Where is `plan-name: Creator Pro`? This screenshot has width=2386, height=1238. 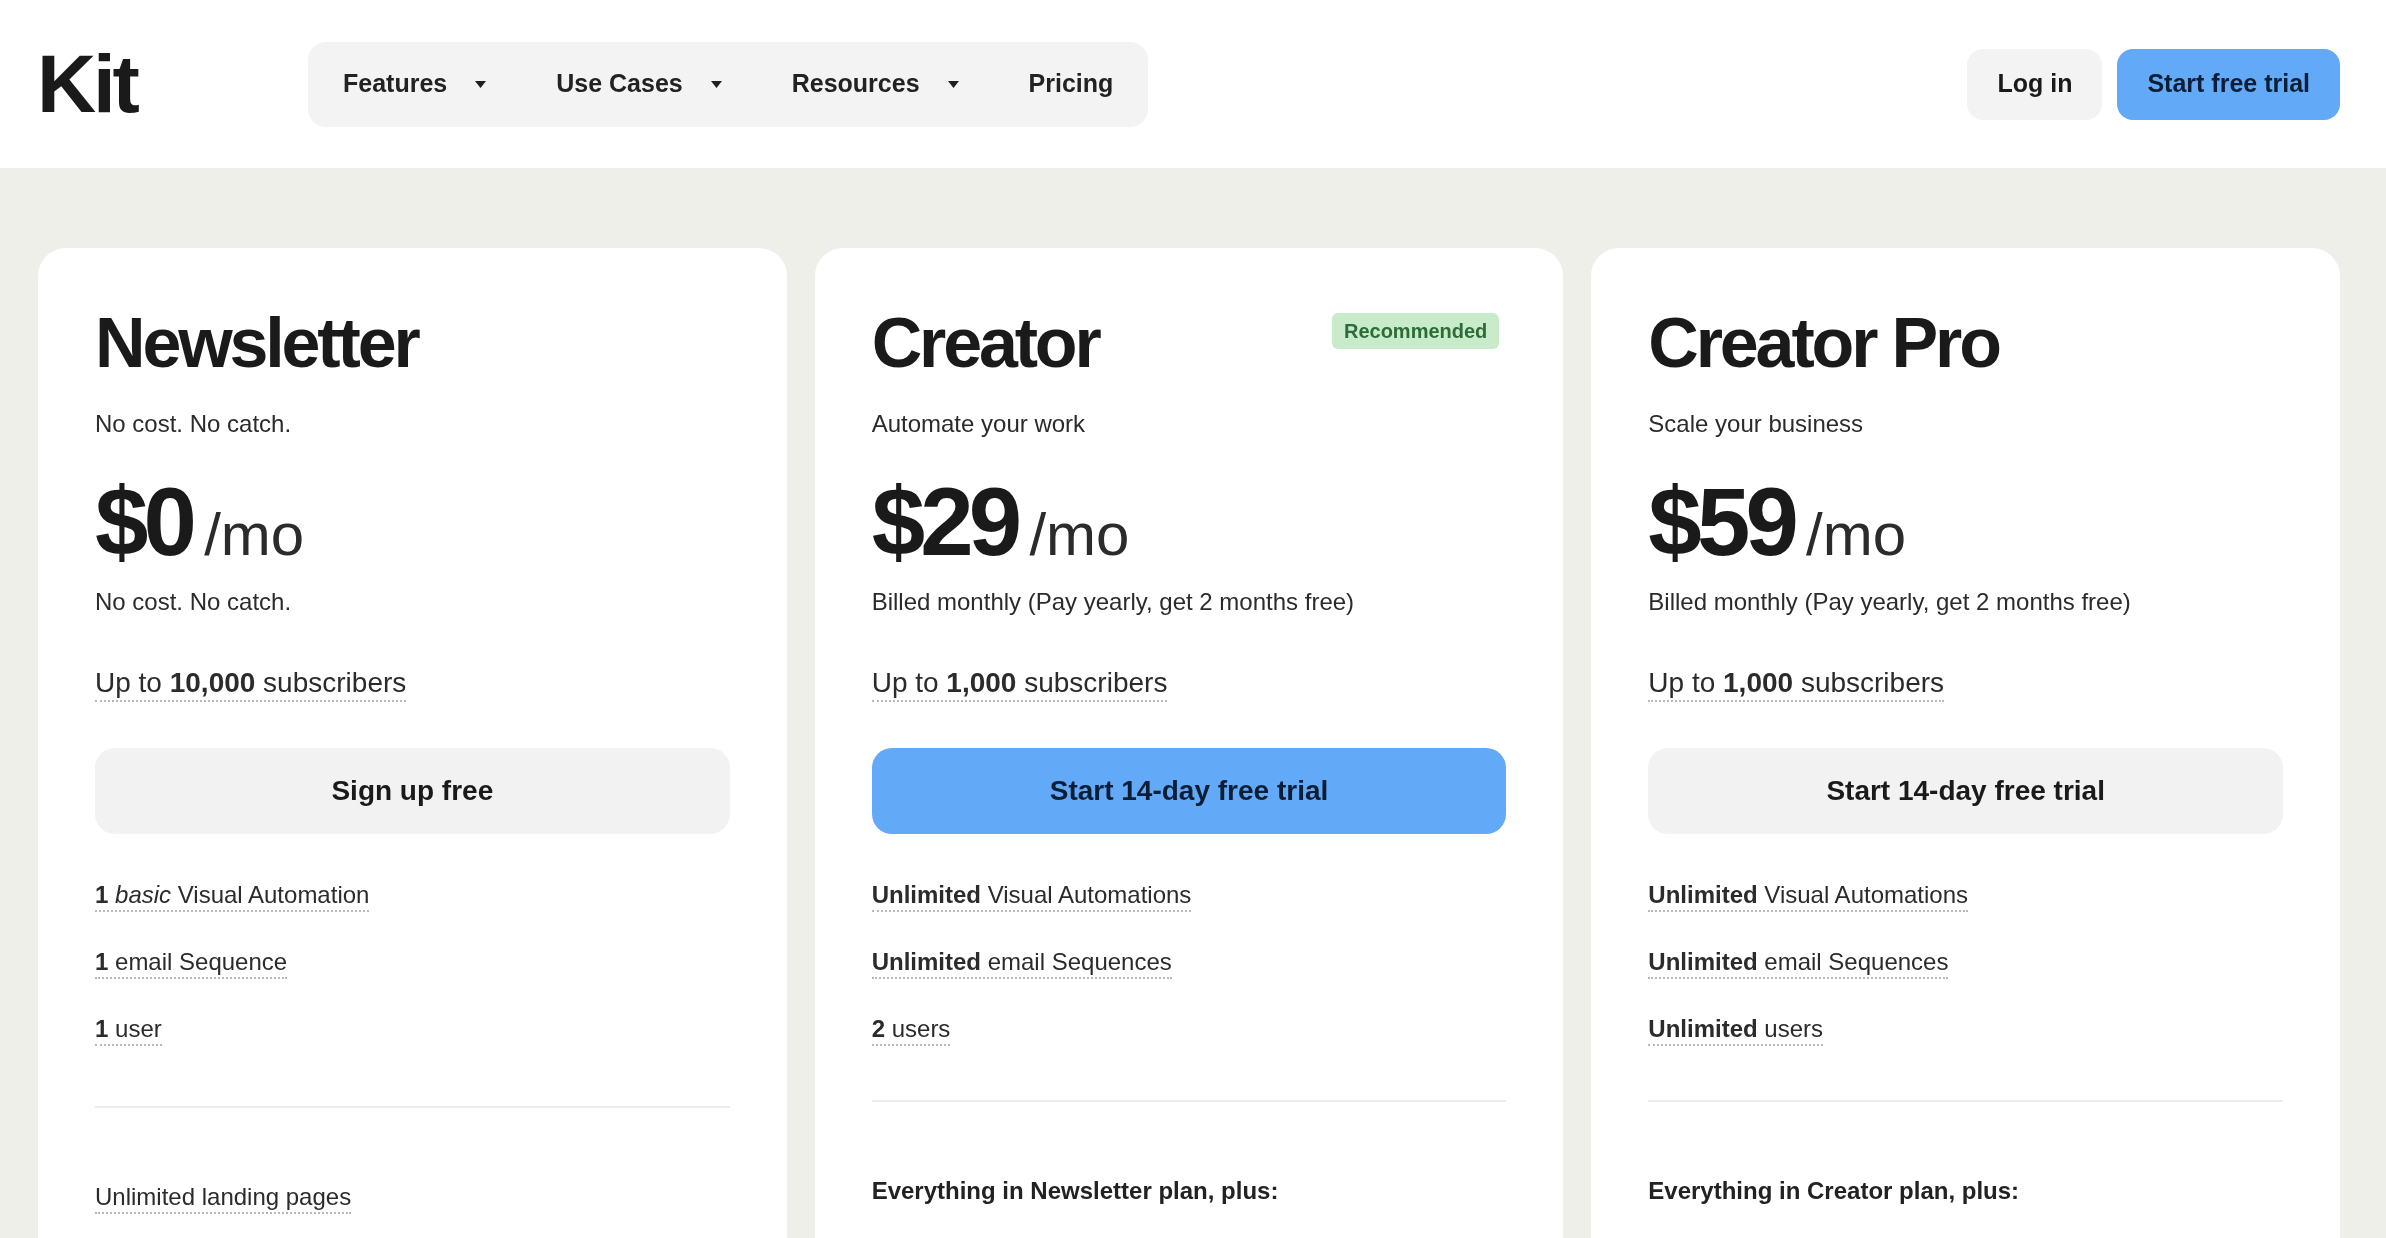 plan-name: Creator Pro is located at coordinates (1823, 343).